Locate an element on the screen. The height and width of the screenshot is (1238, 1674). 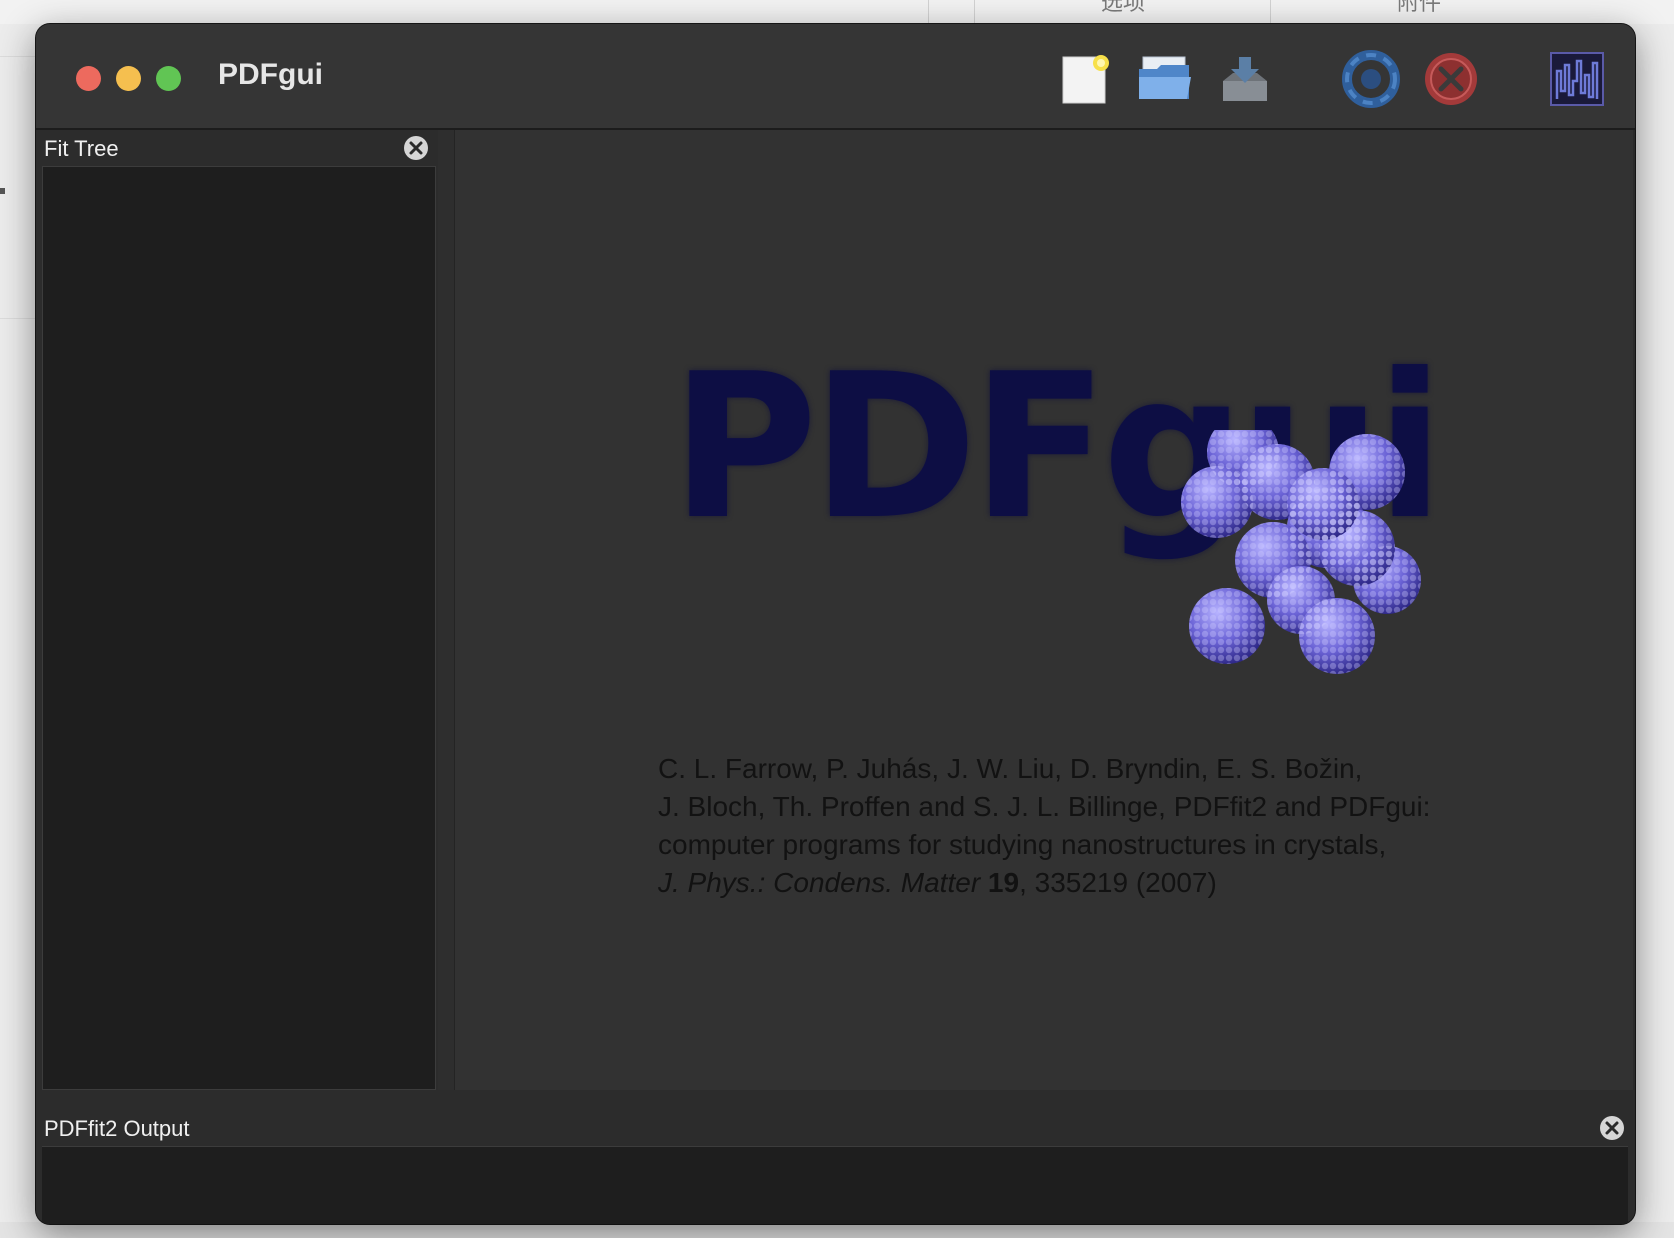
output-panel-title: PDFfit2 Output is located at coordinates (117, 1128).